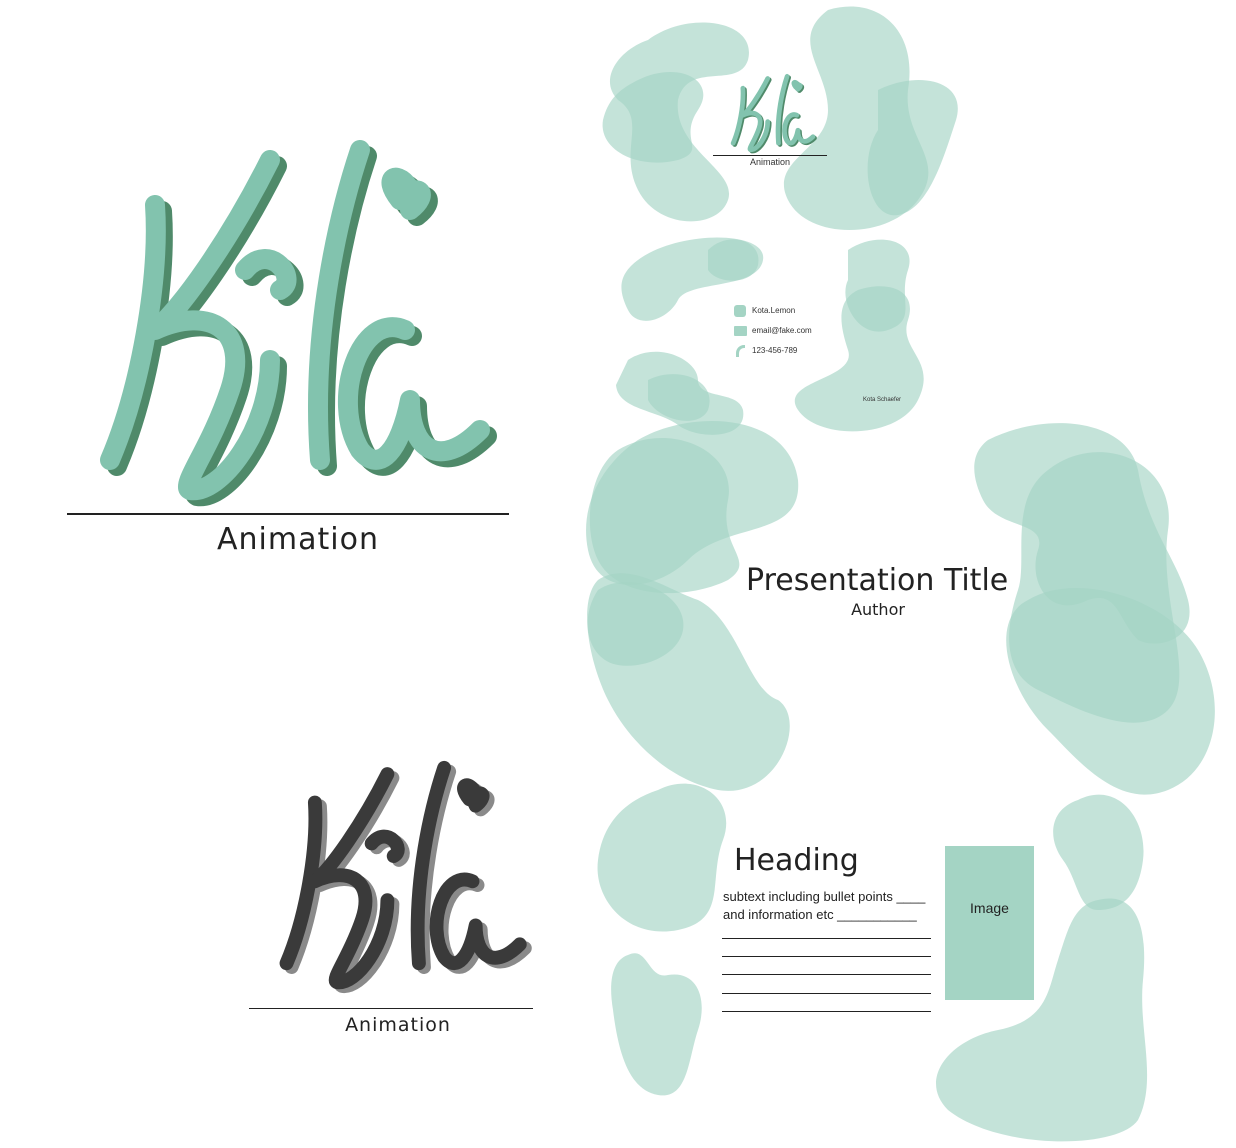  I want to click on kota-script-logo-green, so click(298, 323).